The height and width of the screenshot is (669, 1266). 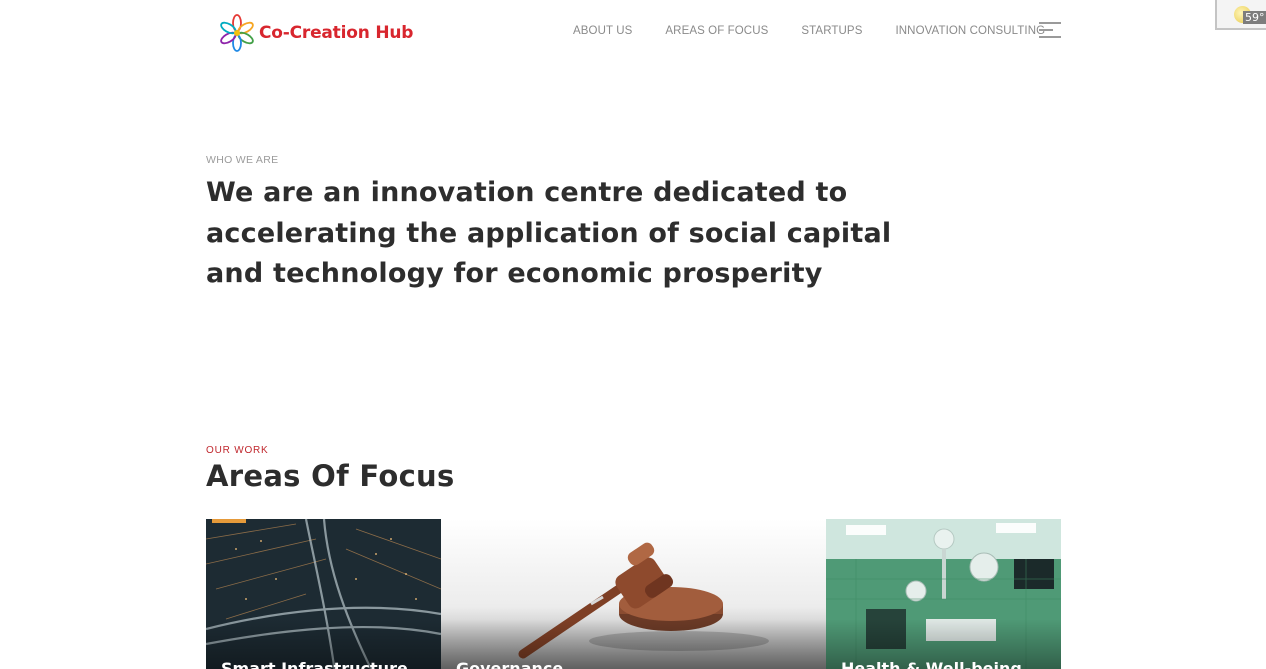 I want to click on hamburger-menu-icon, so click(x=1051, y=31).